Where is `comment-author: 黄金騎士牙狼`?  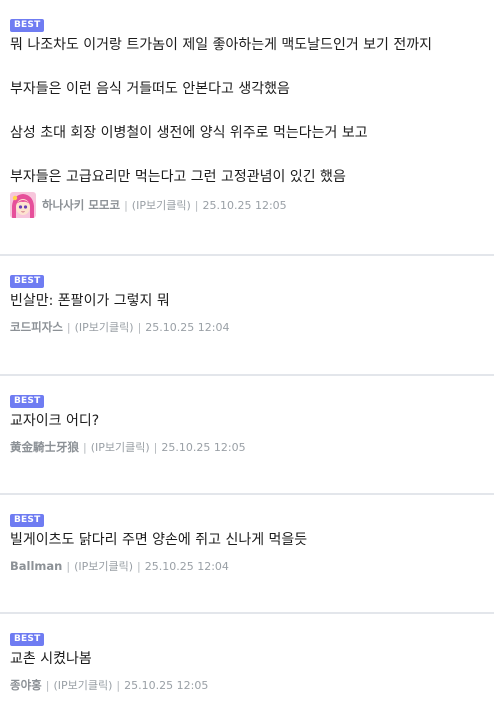
comment-author: 黄金騎士牙狼 is located at coordinates (44, 447).